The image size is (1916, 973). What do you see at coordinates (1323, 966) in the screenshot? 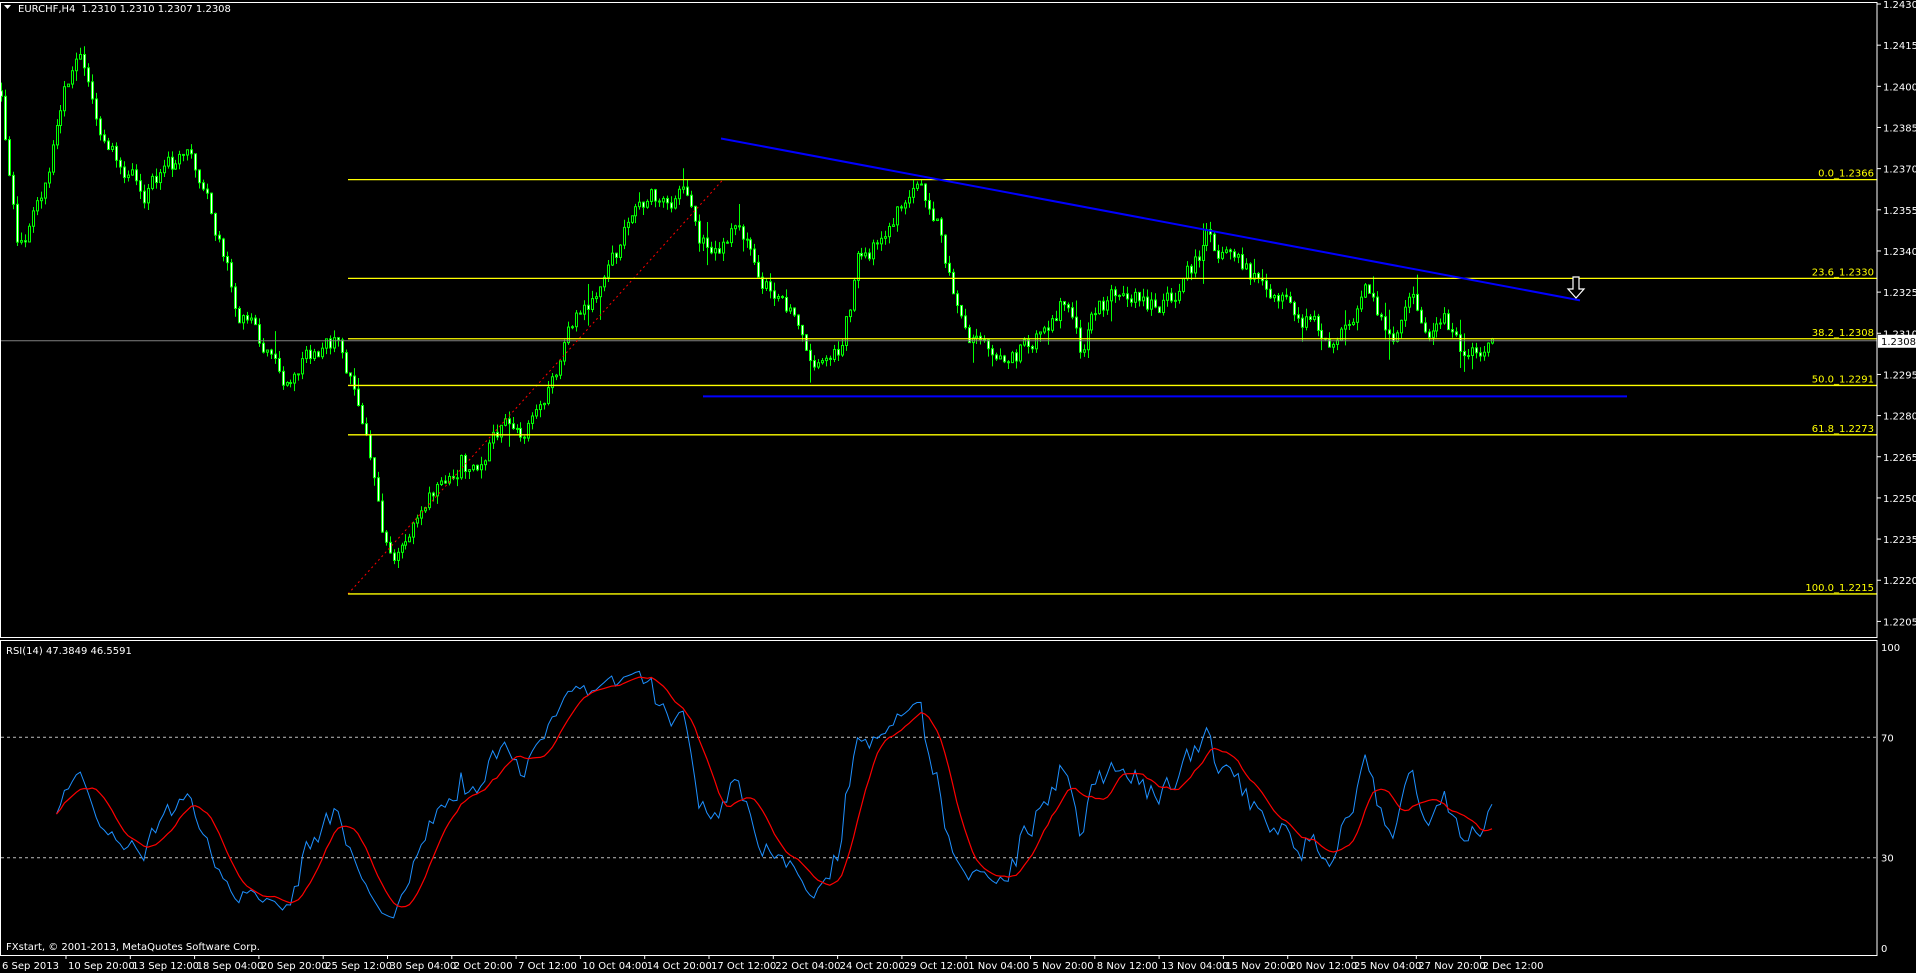
I see `time-tick-label: 20 Nov 12:00` at bounding box center [1323, 966].